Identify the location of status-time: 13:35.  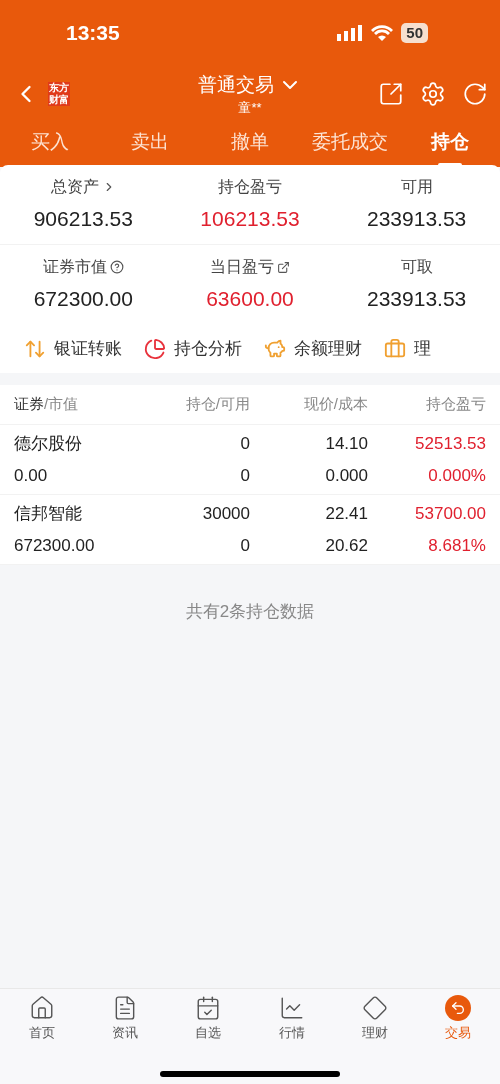
(93, 33).